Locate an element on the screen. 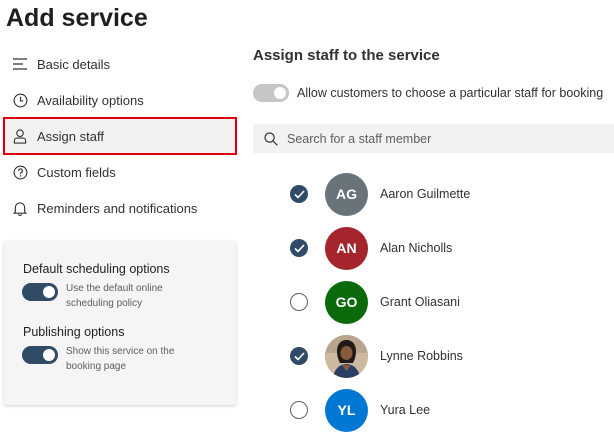 This screenshot has width=614, height=437. staff-name: Yura Lee is located at coordinates (405, 410).